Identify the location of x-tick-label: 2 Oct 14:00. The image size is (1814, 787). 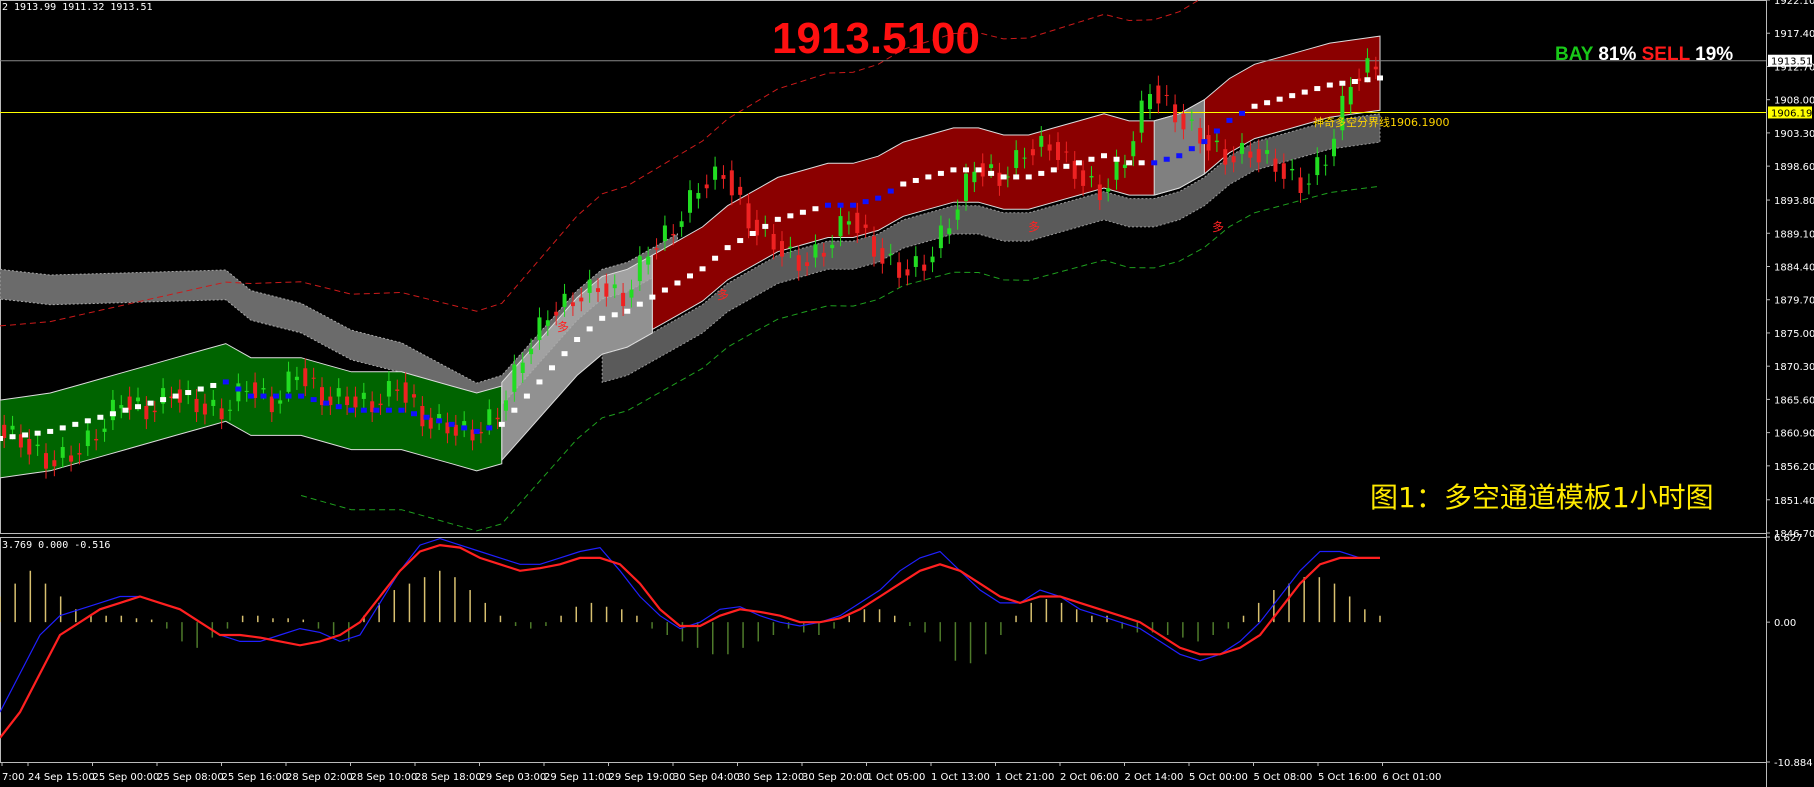
(1154, 777).